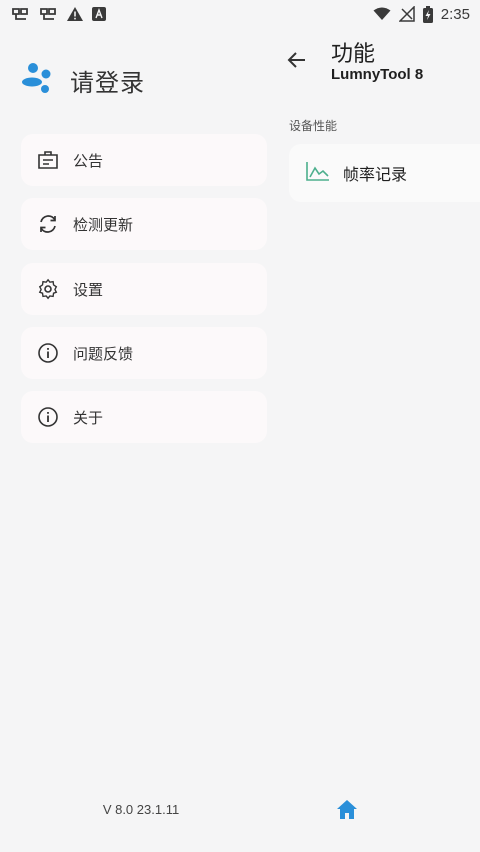 The height and width of the screenshot is (852, 480). What do you see at coordinates (88, 417) in the screenshot?
I see `menu-item-label: 关于` at bounding box center [88, 417].